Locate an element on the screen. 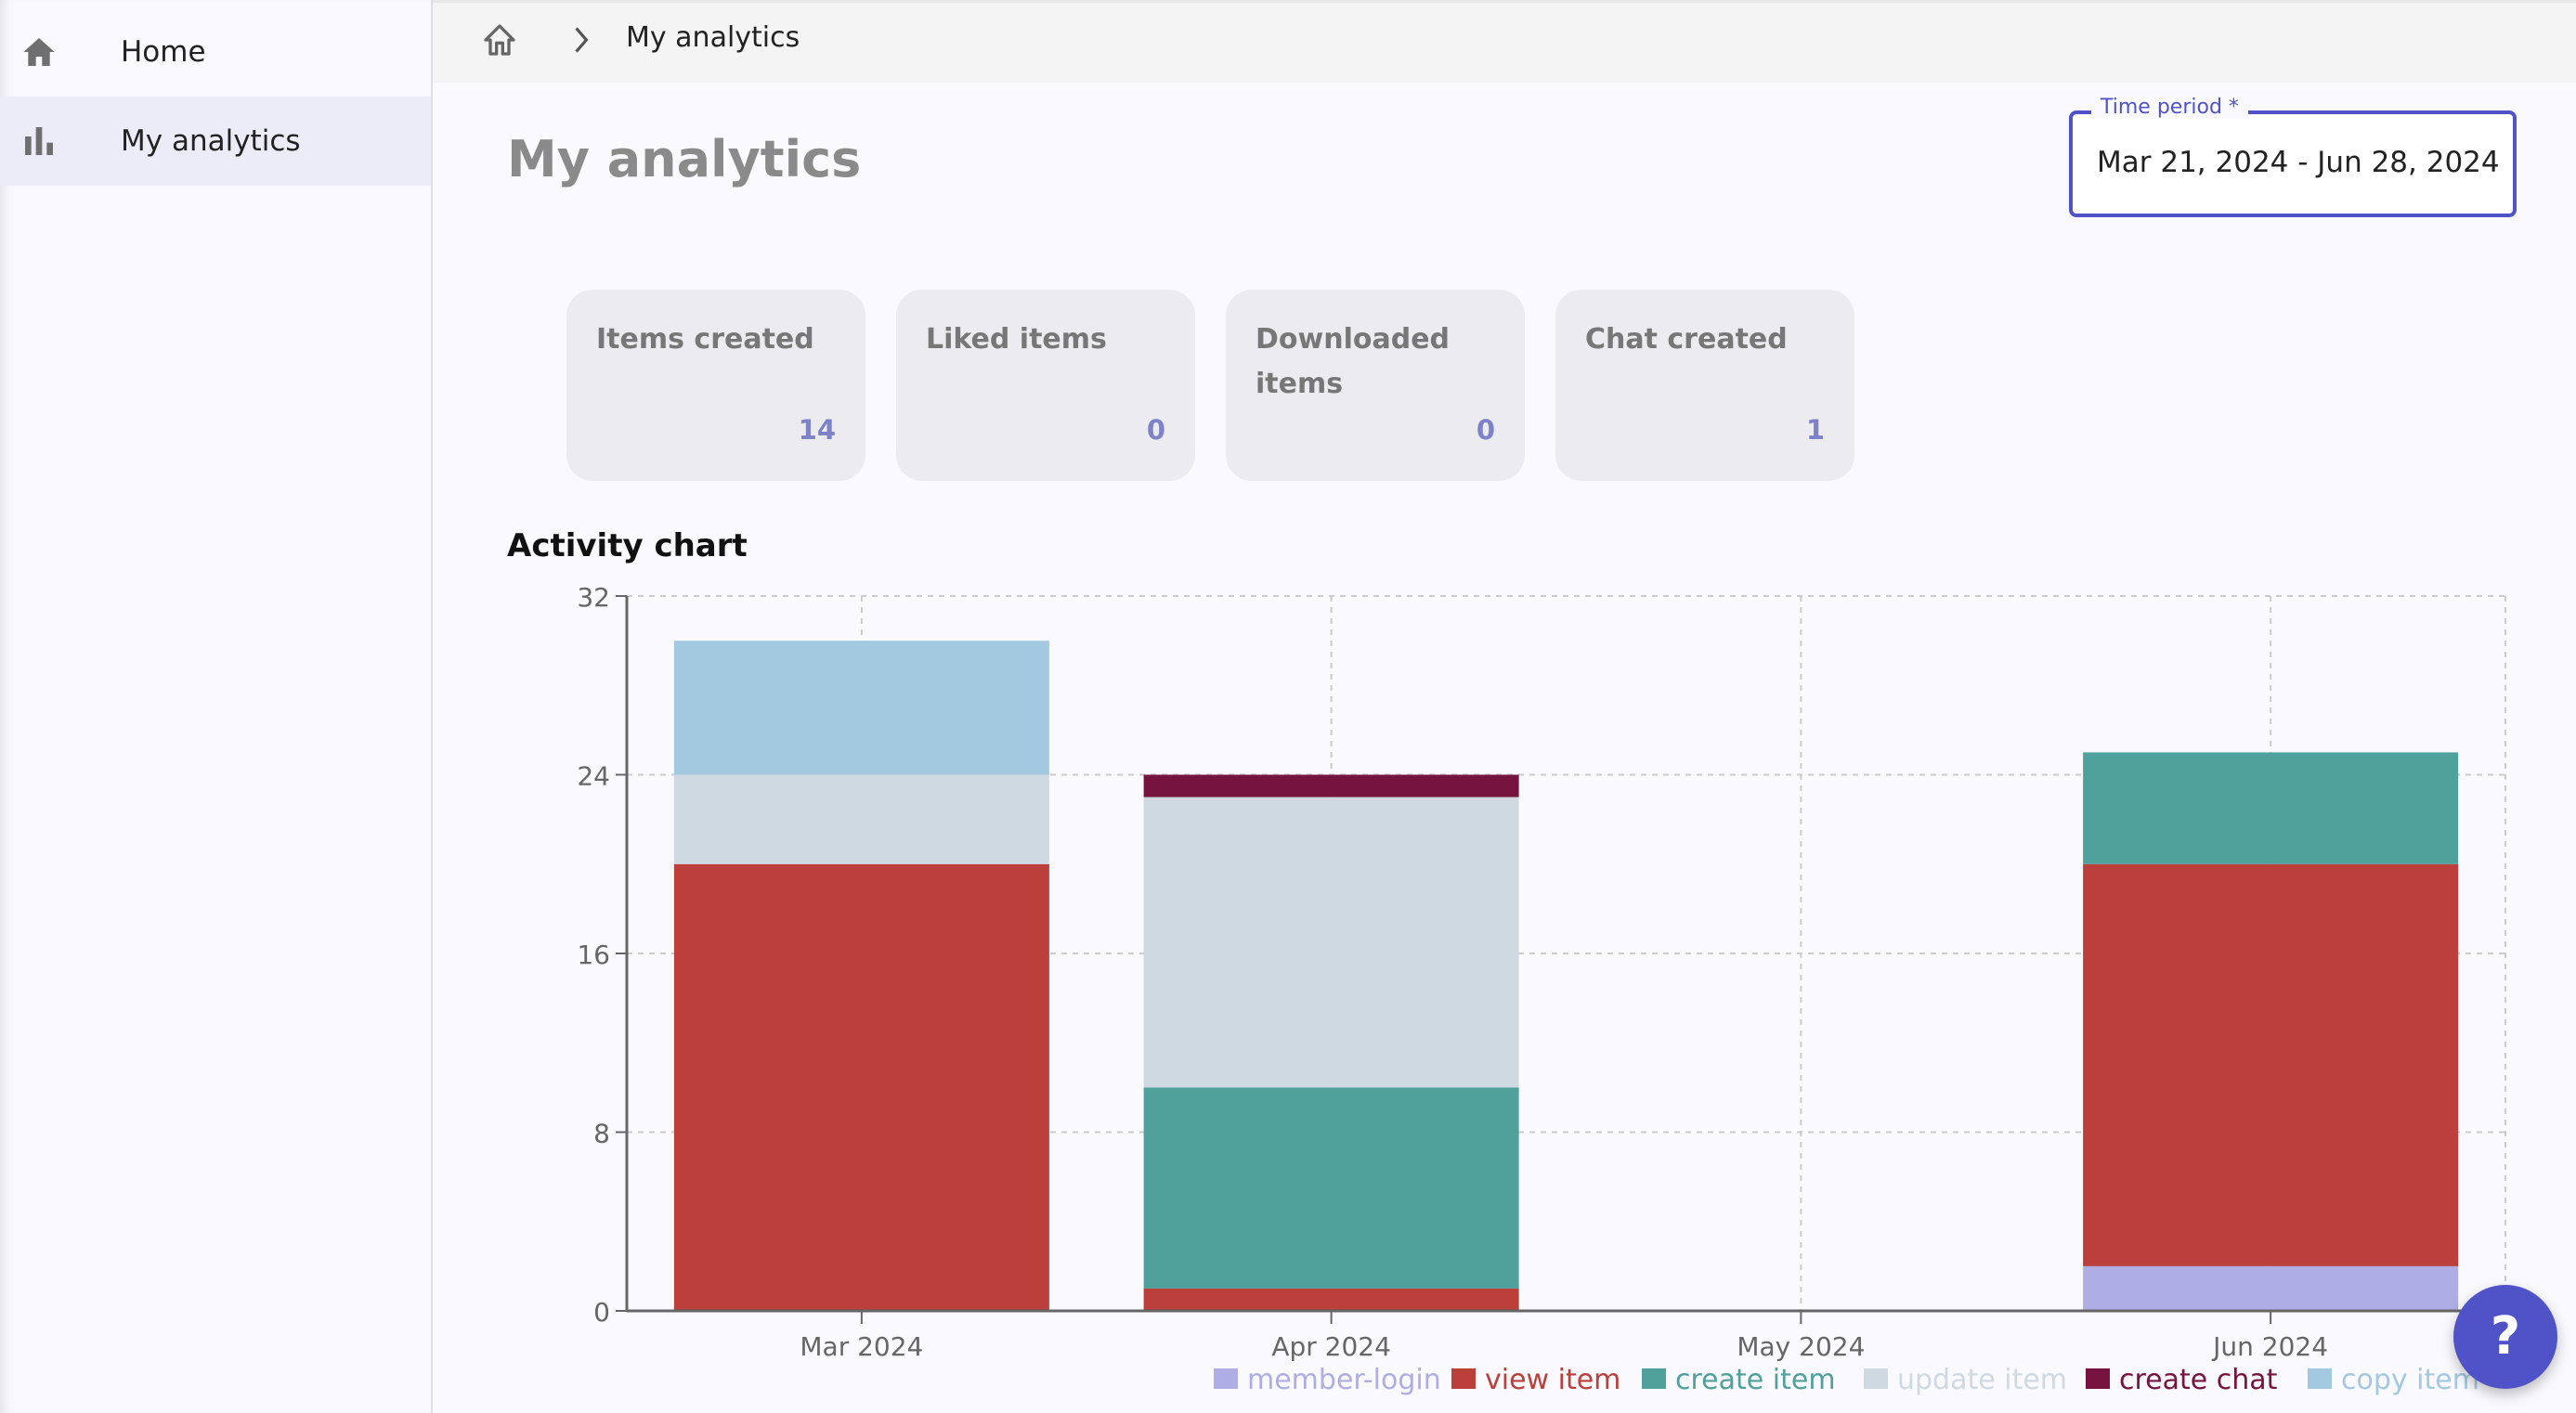  bar-segment-member-login is located at coordinates (2271, 1288).